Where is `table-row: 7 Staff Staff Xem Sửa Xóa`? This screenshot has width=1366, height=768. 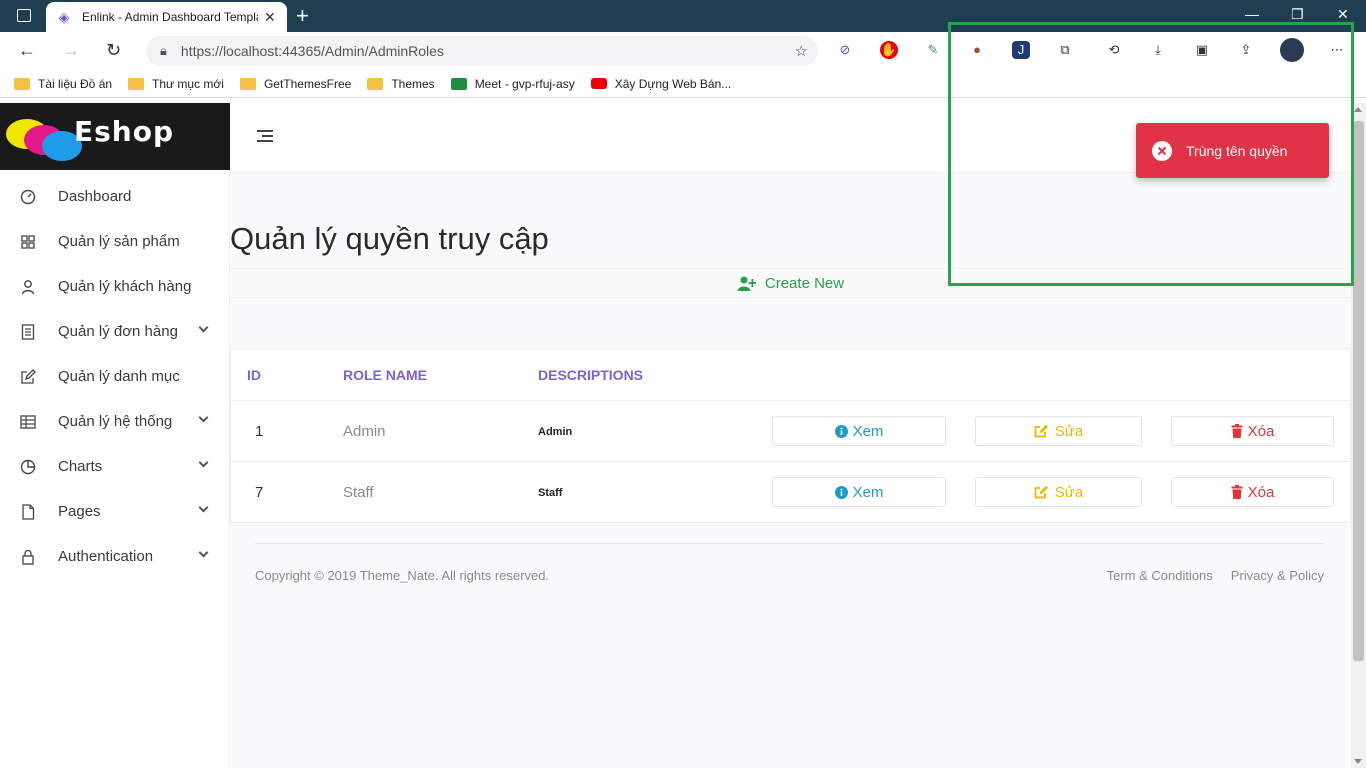
table-row: 7 Staff Staff Xem Sửa Xóa is located at coordinates (790, 492).